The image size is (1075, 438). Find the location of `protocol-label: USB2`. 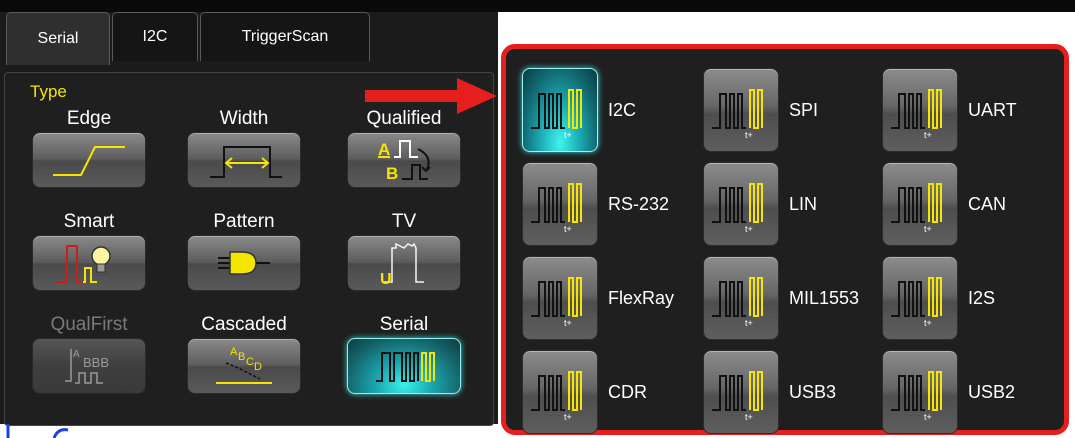

protocol-label: USB2 is located at coordinates (992, 391).